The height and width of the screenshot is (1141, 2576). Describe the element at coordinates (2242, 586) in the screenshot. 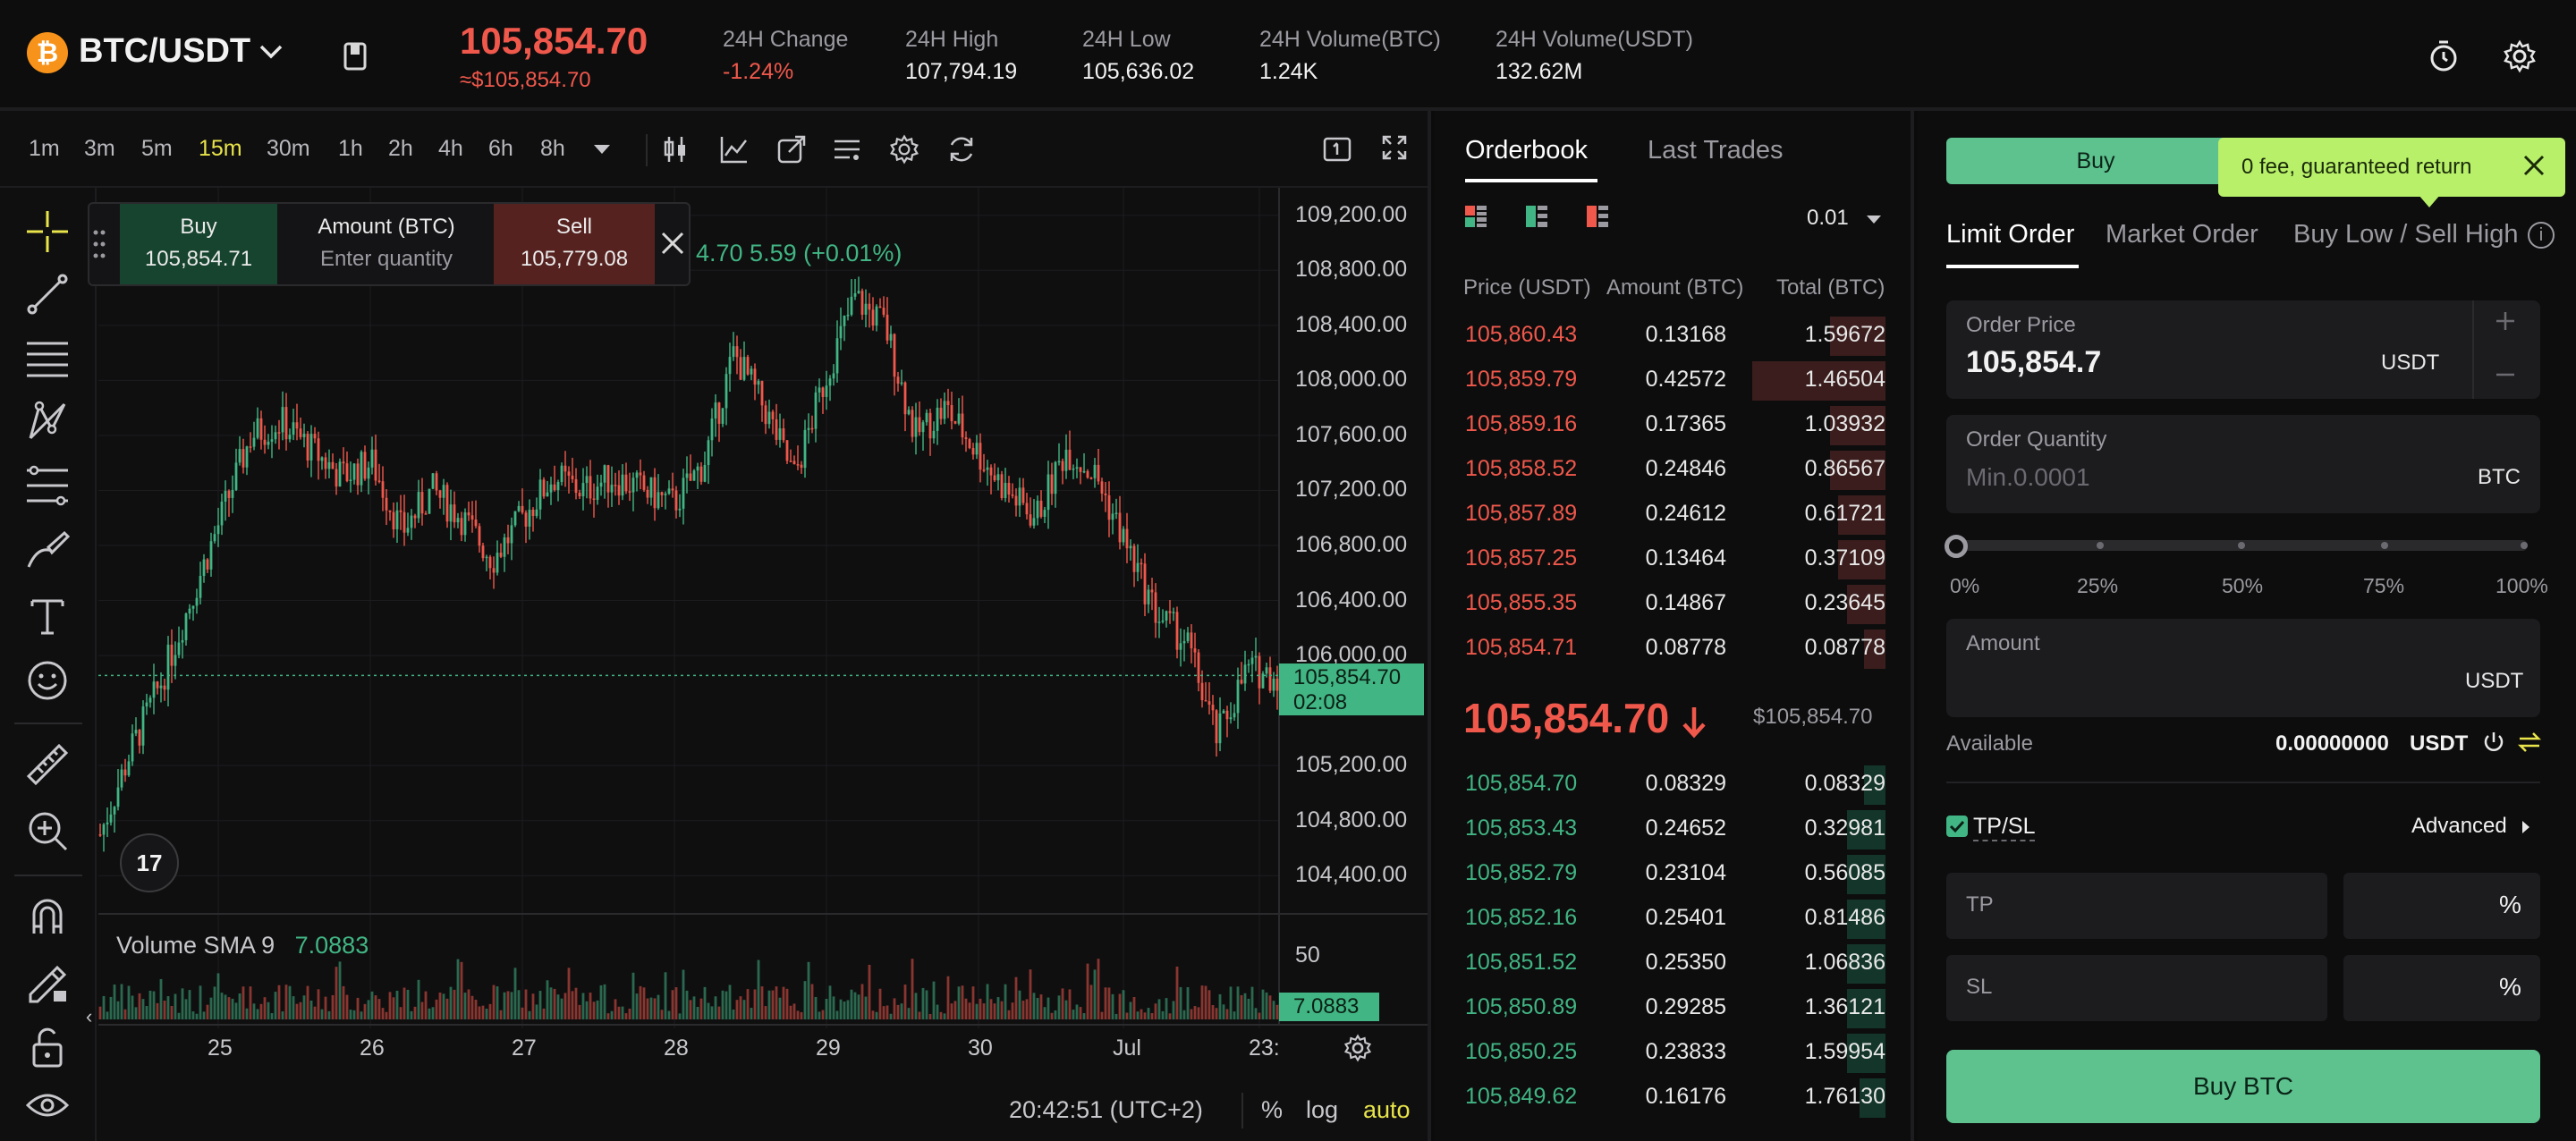

I see `slider-mark-50: 50%` at that location.